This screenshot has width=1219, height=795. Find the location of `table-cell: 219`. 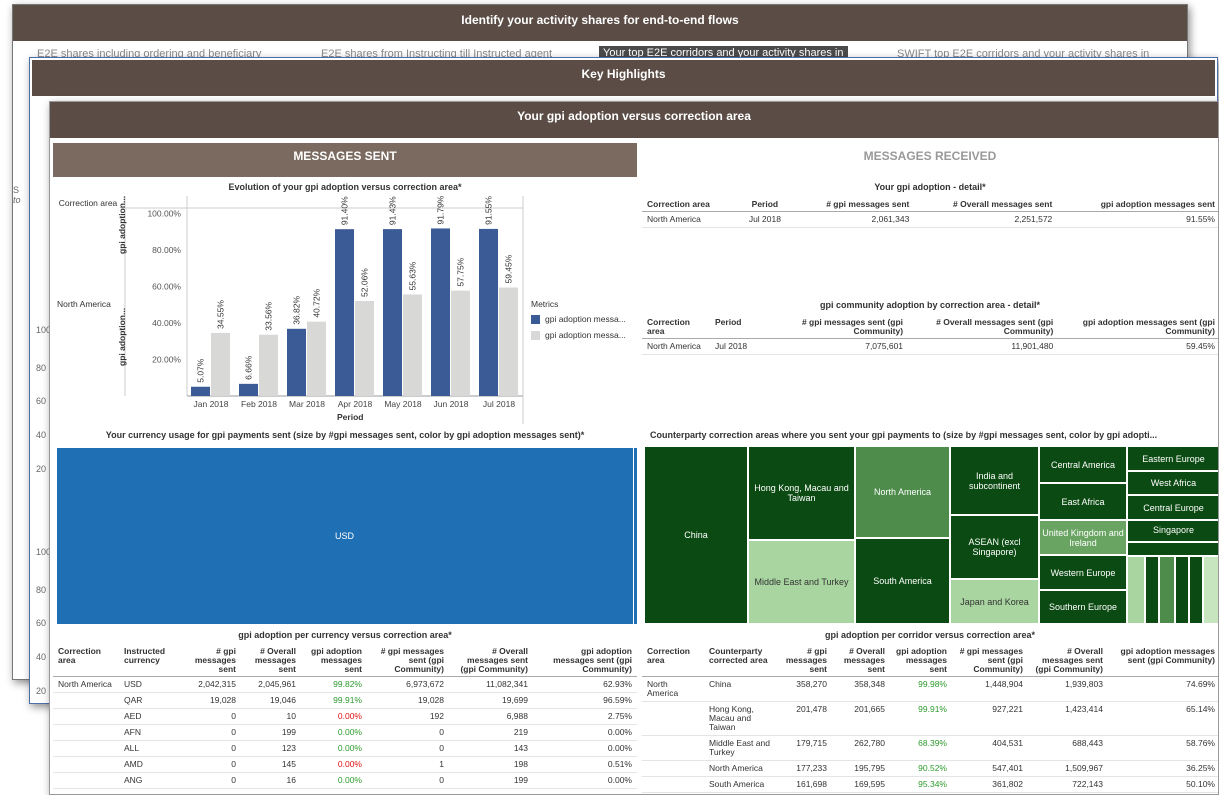

table-cell: 219 is located at coordinates (491, 732).